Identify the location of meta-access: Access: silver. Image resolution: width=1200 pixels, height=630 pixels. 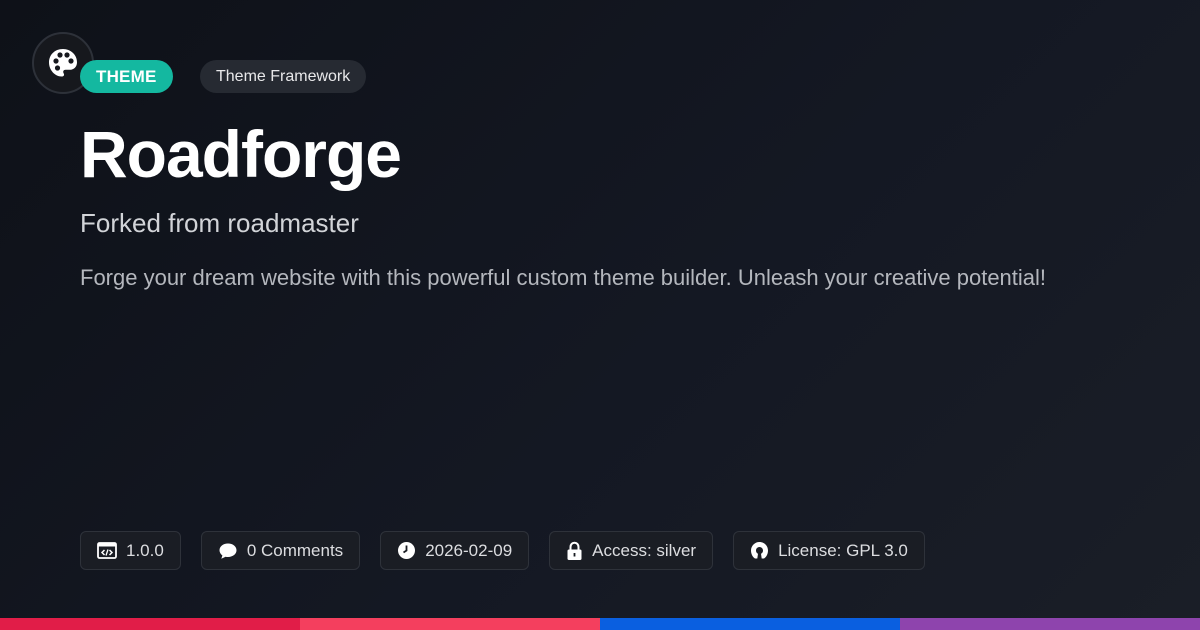
(631, 550).